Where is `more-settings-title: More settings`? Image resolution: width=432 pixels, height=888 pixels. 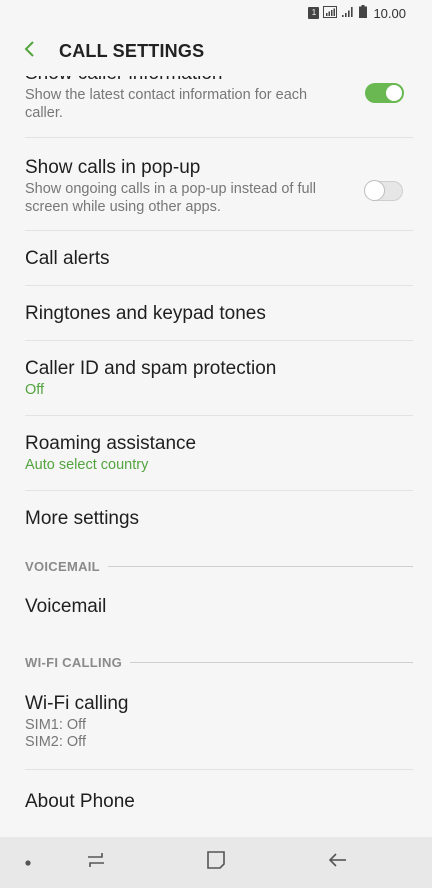
more-settings-title: More settings is located at coordinates (82, 518).